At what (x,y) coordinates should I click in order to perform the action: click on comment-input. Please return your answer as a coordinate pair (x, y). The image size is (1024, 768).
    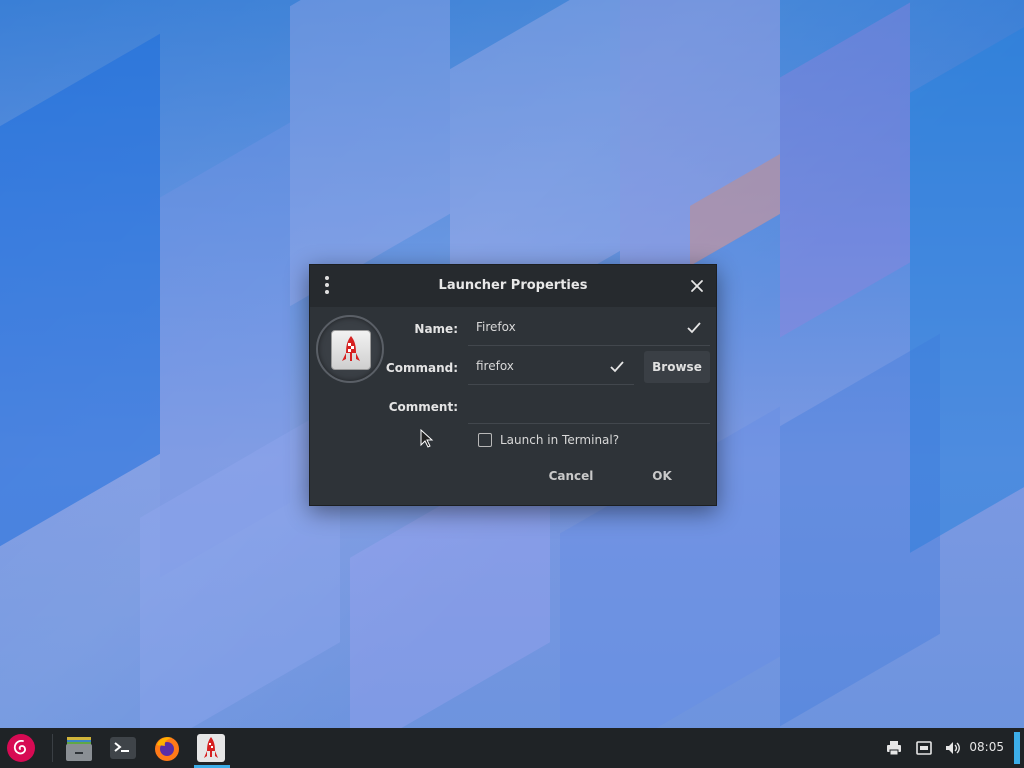
    Looking at the image, I should click on (566, 405).